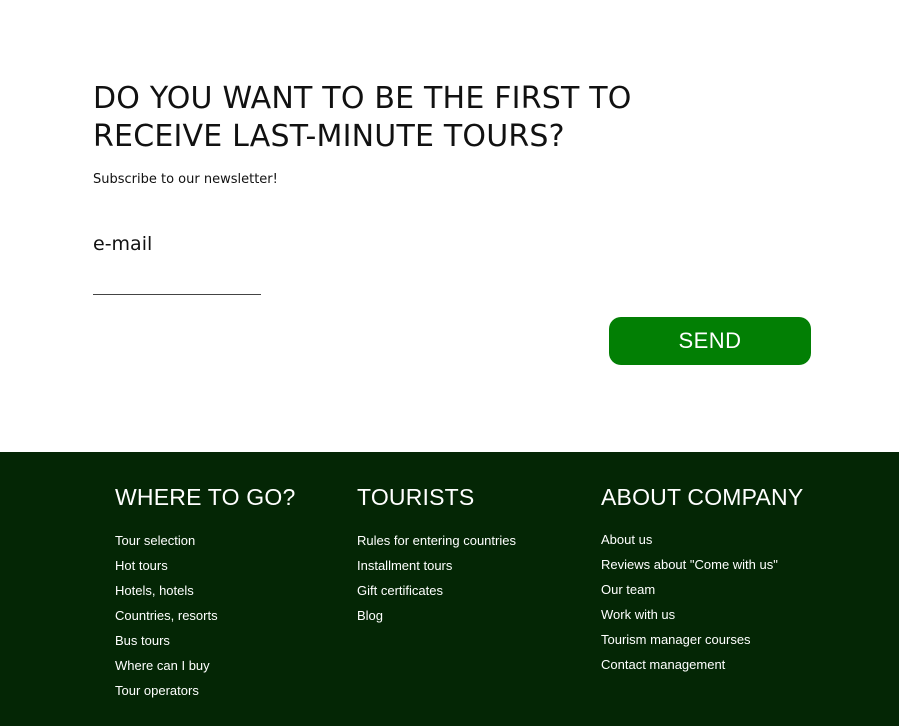 The height and width of the screenshot is (726, 899). What do you see at coordinates (702, 639) in the screenshot?
I see `footer-link-manager-courses: Tourism manager courses` at bounding box center [702, 639].